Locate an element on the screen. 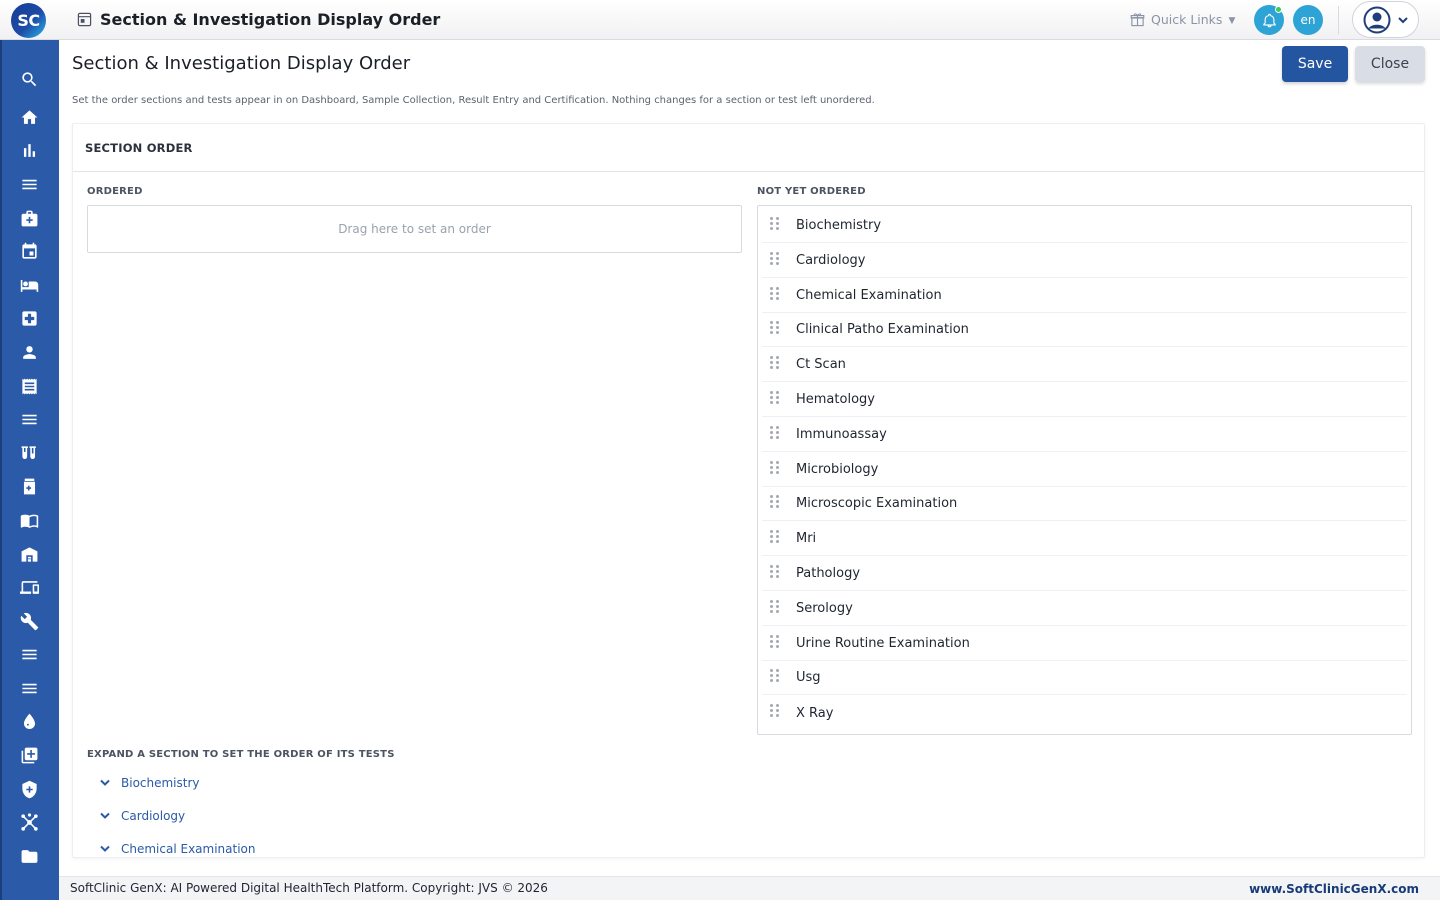 The image size is (1440, 900). section-expander: Biochemistry is located at coordinates (149, 783).